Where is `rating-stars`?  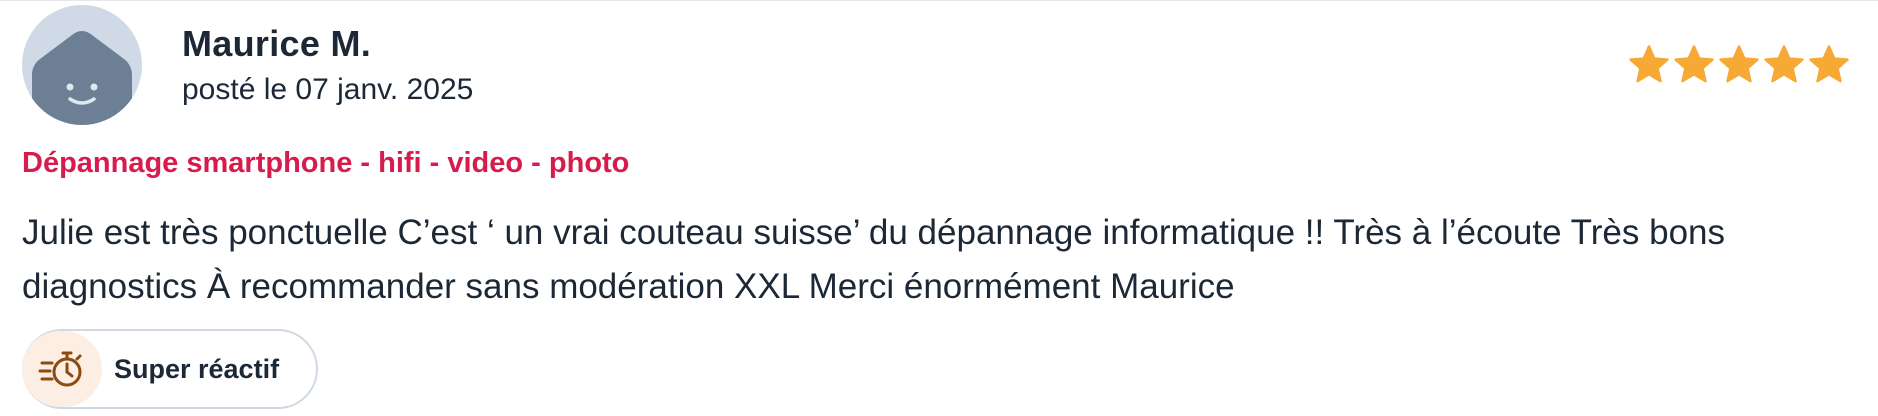 rating-stars is located at coordinates (1739, 64).